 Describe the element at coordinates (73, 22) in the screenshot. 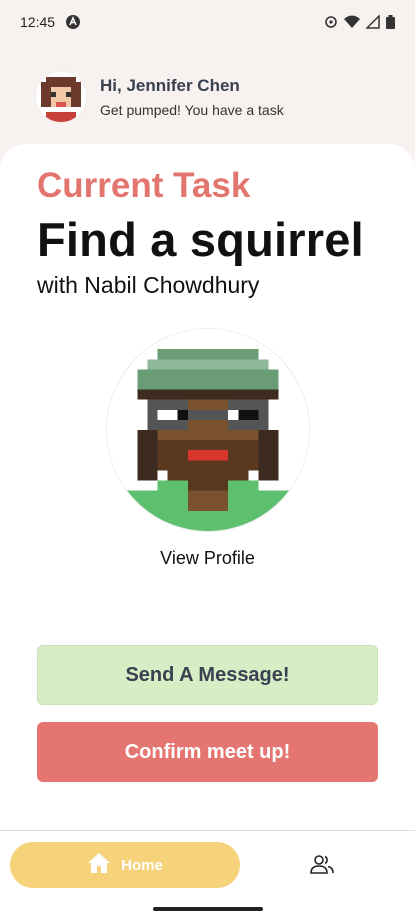

I see `app-notification-icon` at that location.